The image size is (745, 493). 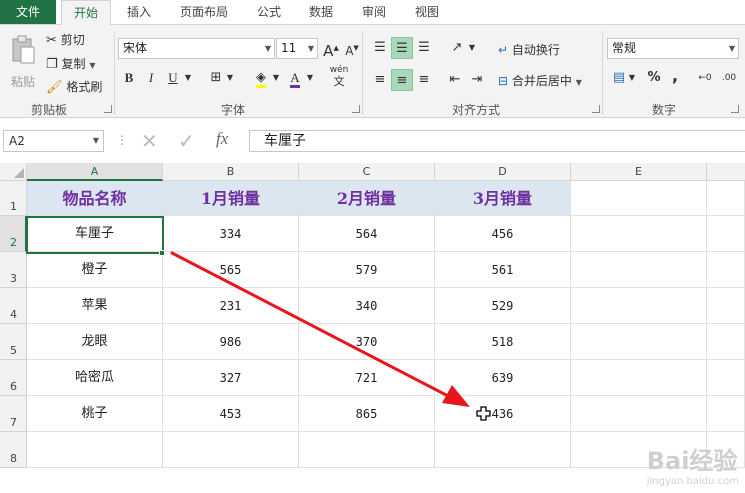 What do you see at coordinates (497, 141) in the screenshot?
I see `formula-input: 车厘子` at bounding box center [497, 141].